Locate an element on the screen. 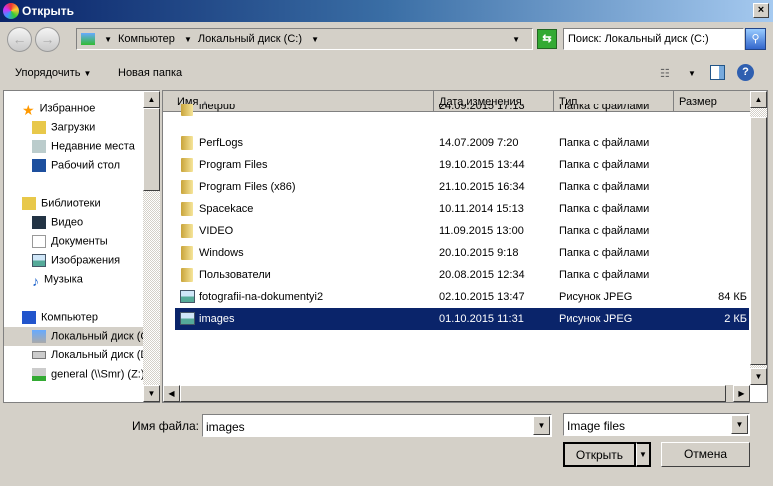  downloads-icon is located at coordinates (39, 127).